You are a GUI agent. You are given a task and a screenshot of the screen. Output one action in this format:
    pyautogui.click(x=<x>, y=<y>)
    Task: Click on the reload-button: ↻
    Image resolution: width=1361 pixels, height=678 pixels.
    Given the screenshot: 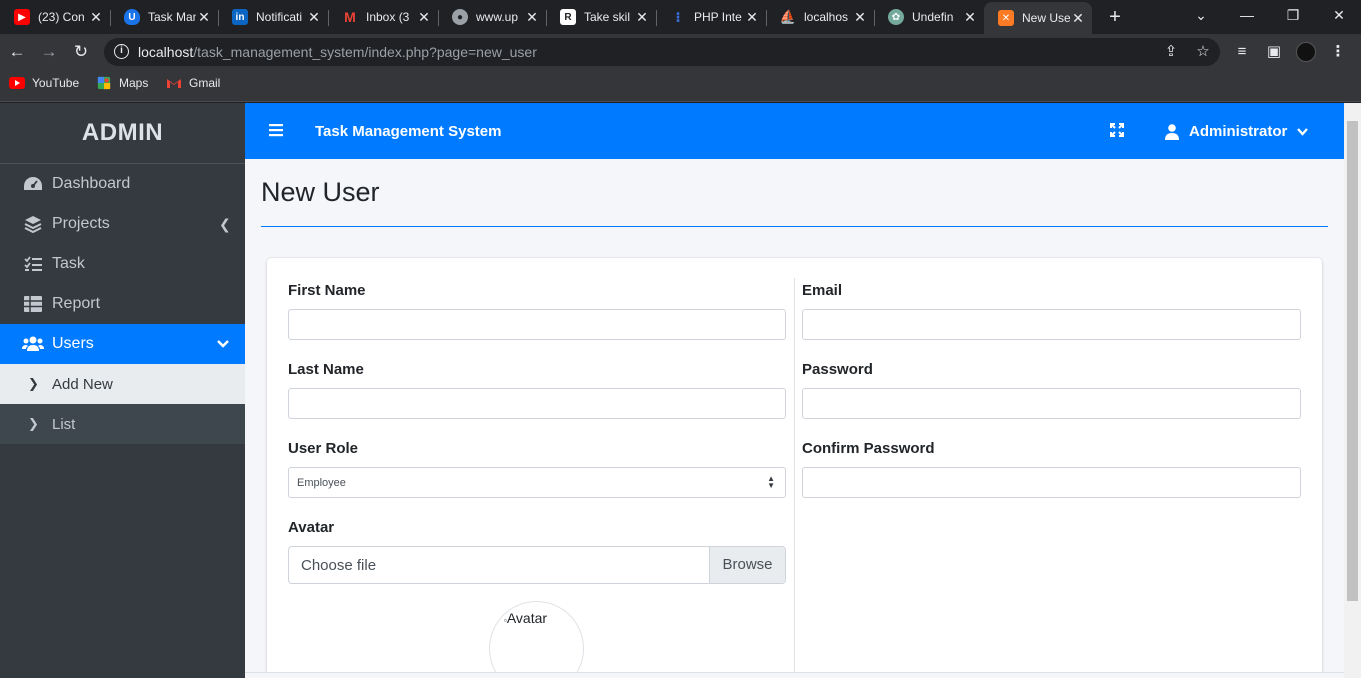 What is the action you would take?
    pyautogui.click(x=81, y=52)
    